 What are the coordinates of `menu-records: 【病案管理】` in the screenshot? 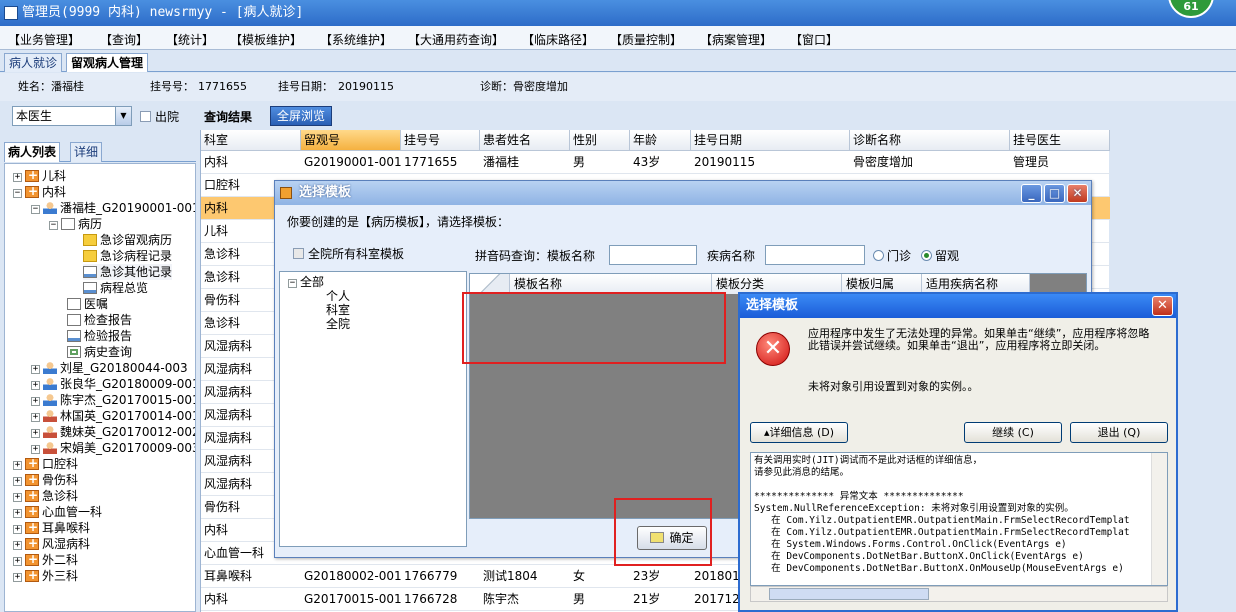 It's located at (736, 39).